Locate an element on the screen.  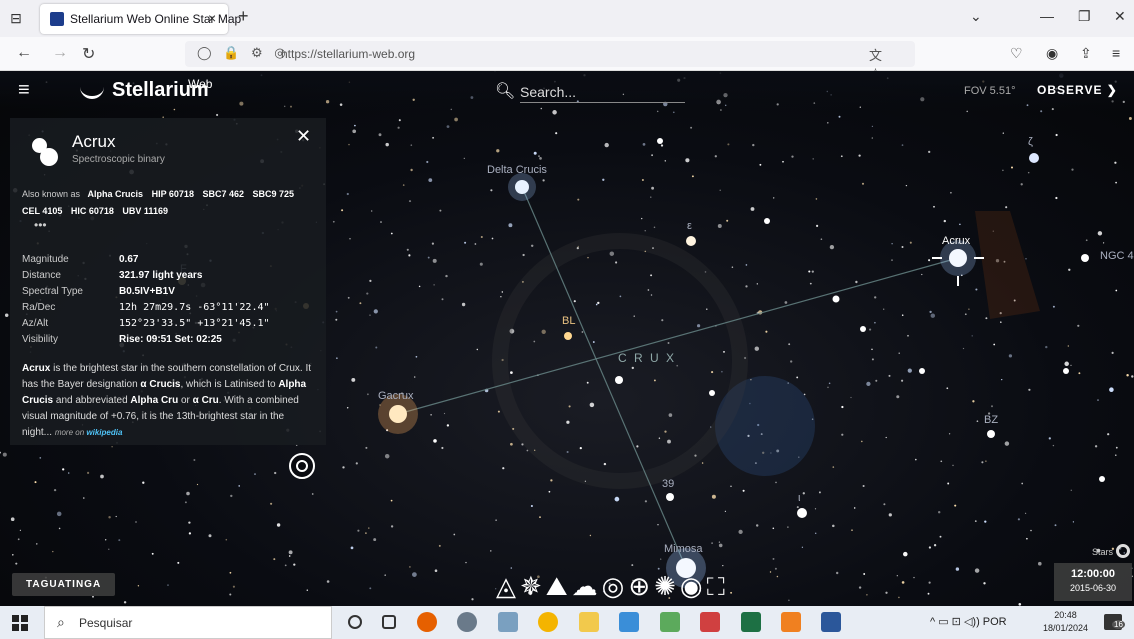
landscape-icon: ⛰ is located at coordinates (559, 586).